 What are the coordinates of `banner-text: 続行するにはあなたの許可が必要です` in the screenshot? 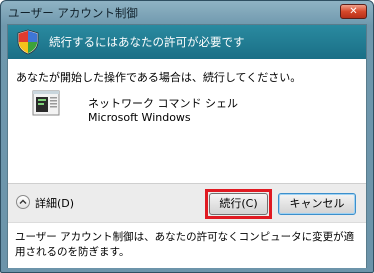 It's located at (147, 42).